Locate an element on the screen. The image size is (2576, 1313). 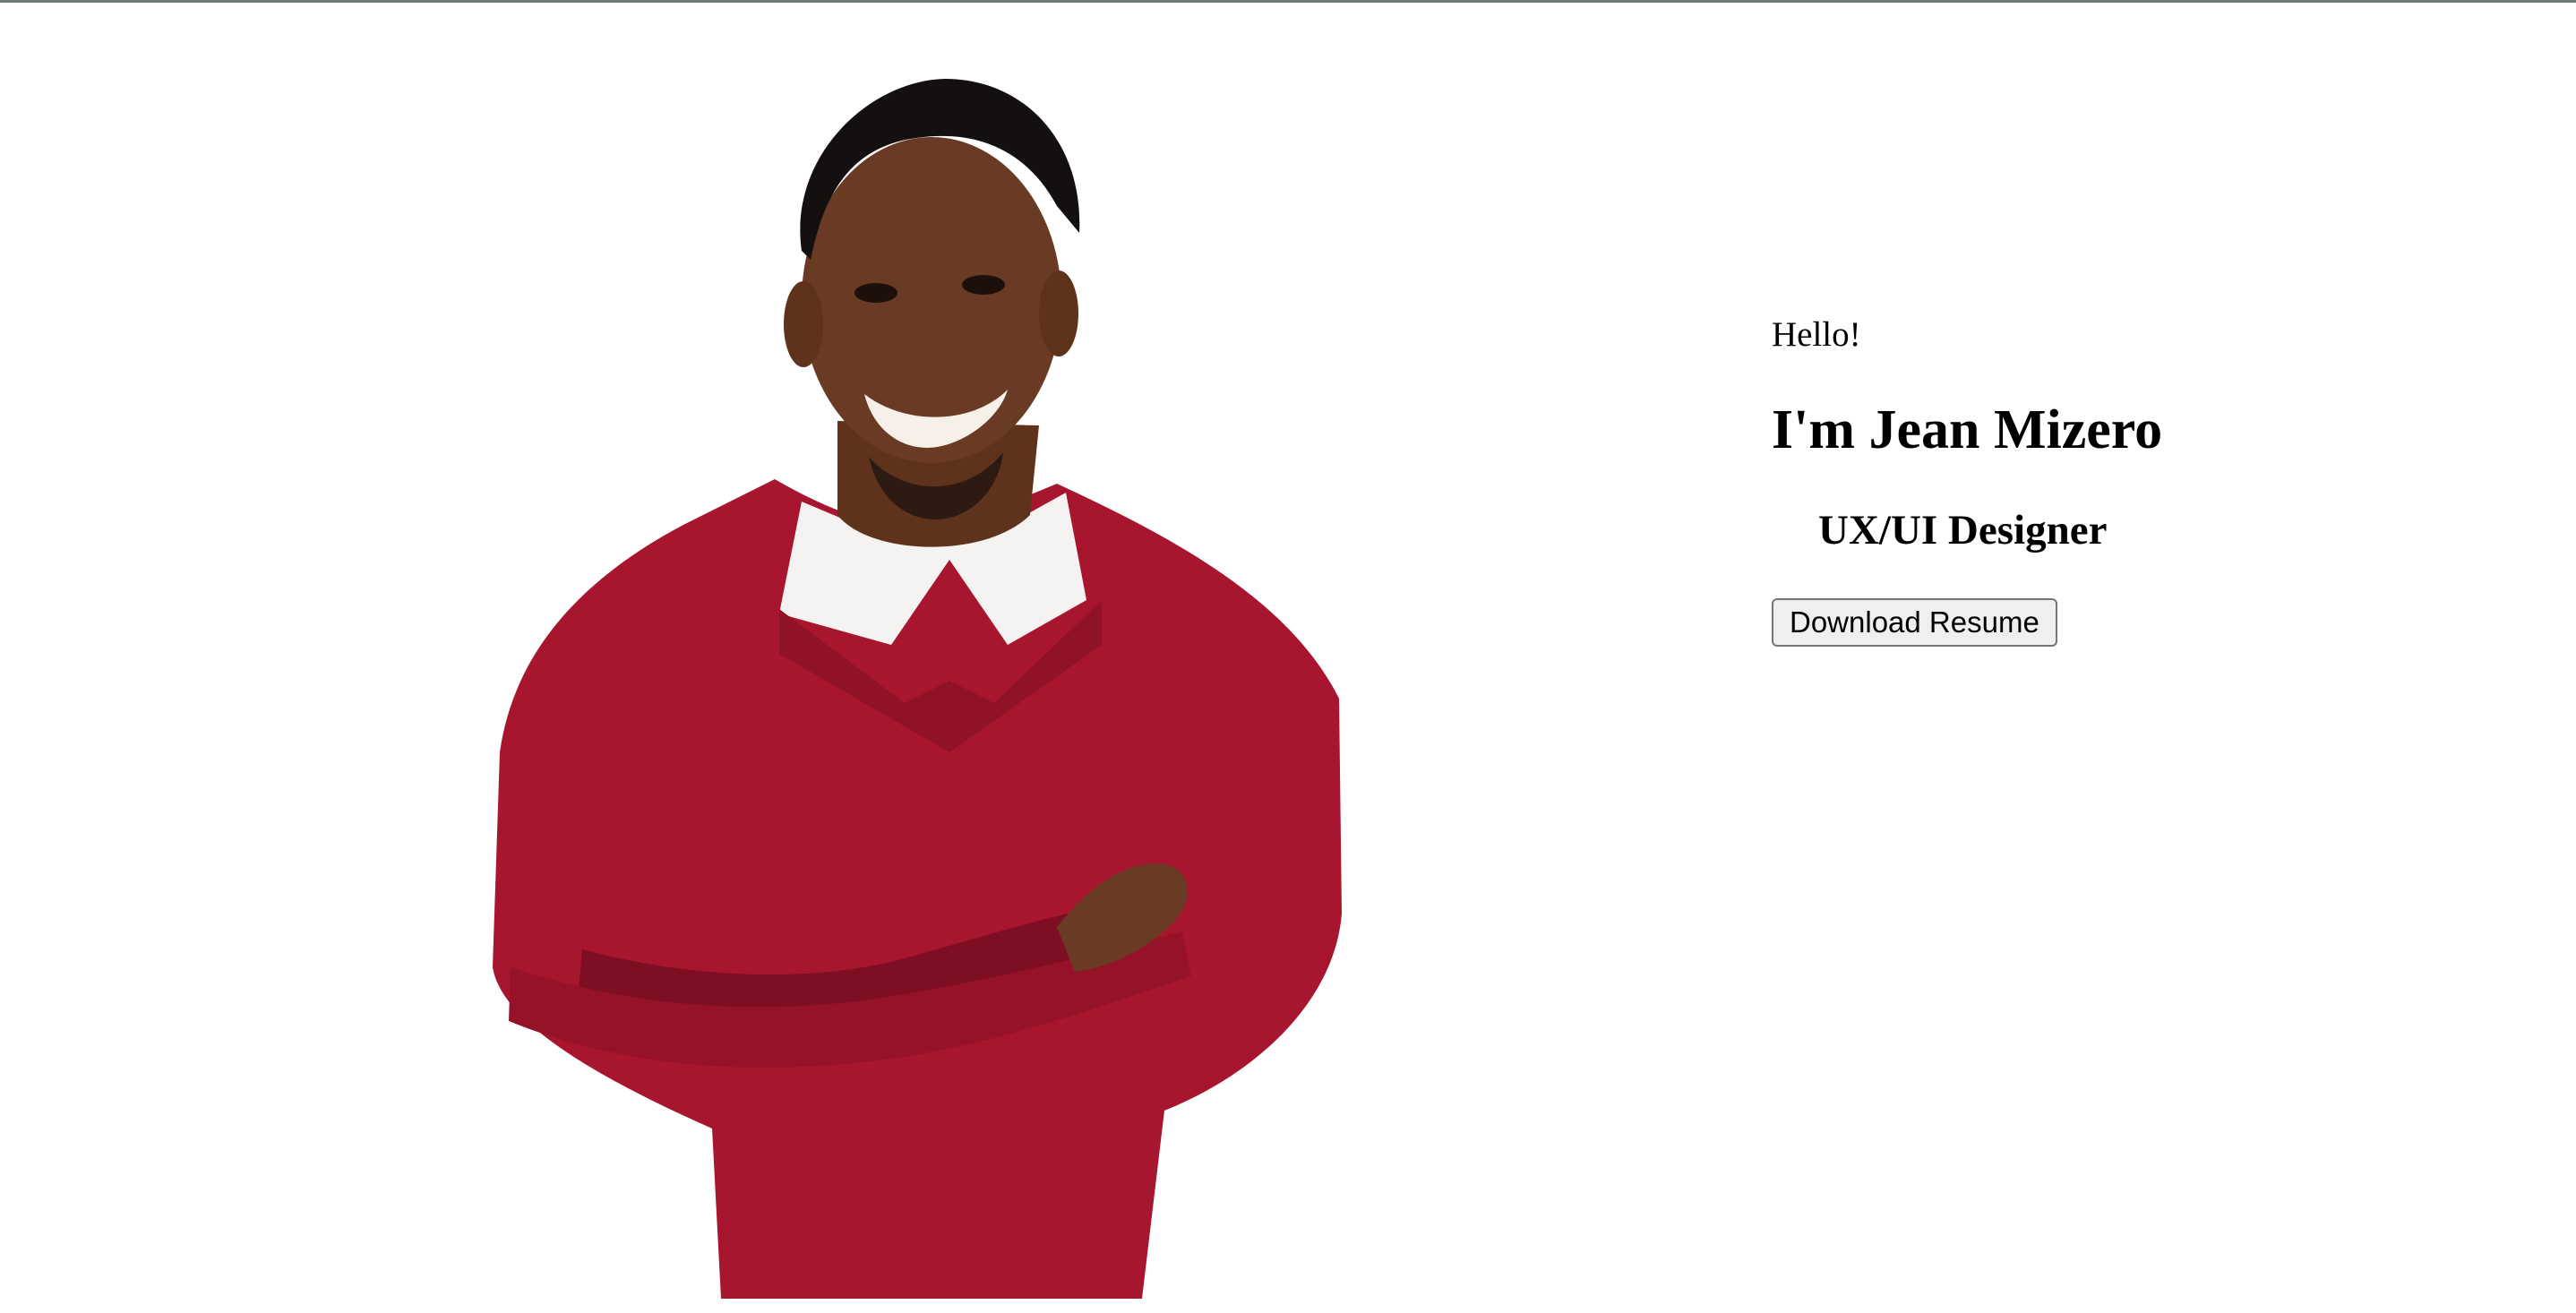
left-ear is located at coordinates (803, 324).